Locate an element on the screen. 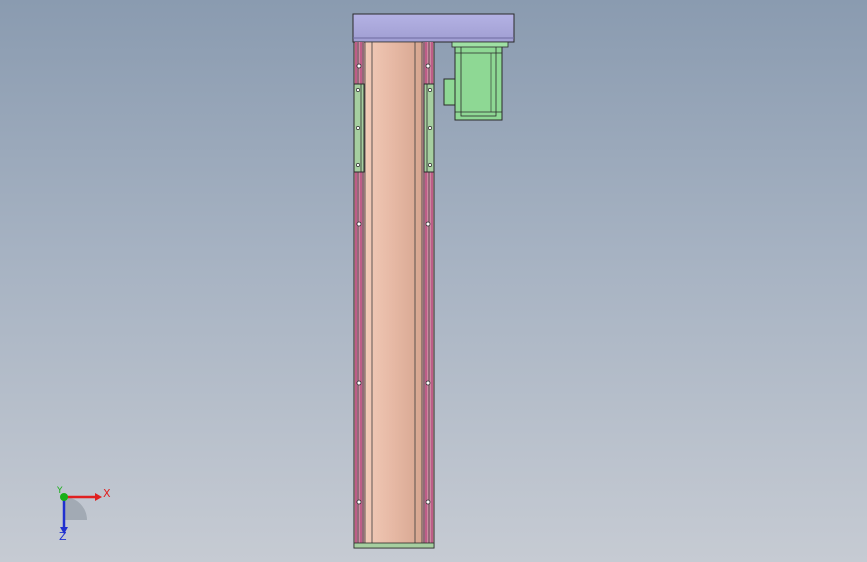 Image resolution: width=867 pixels, height=562 pixels. actuator-body is located at coordinates (394, 295).